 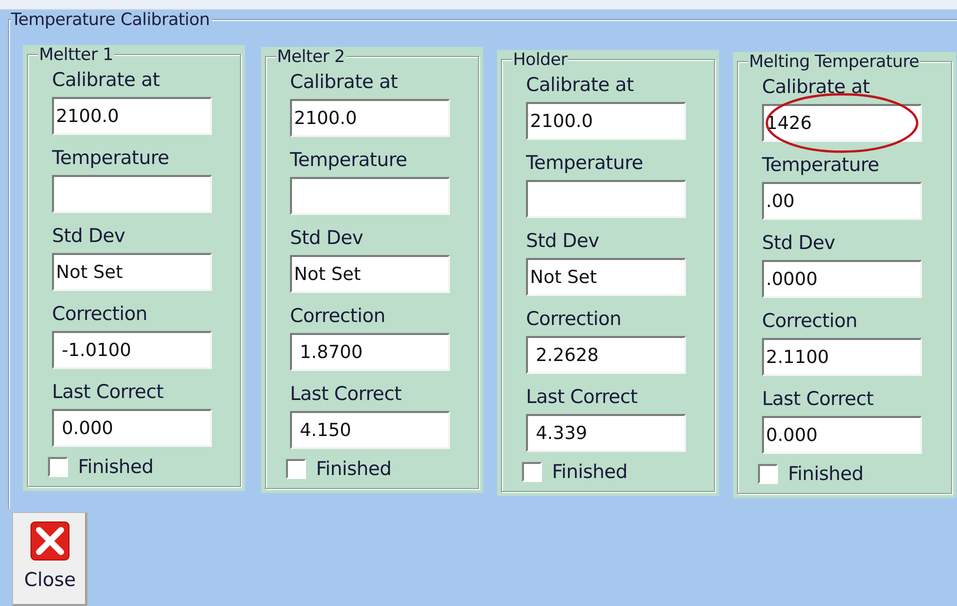 I want to click on input-field: -1.0100, so click(x=132, y=350).